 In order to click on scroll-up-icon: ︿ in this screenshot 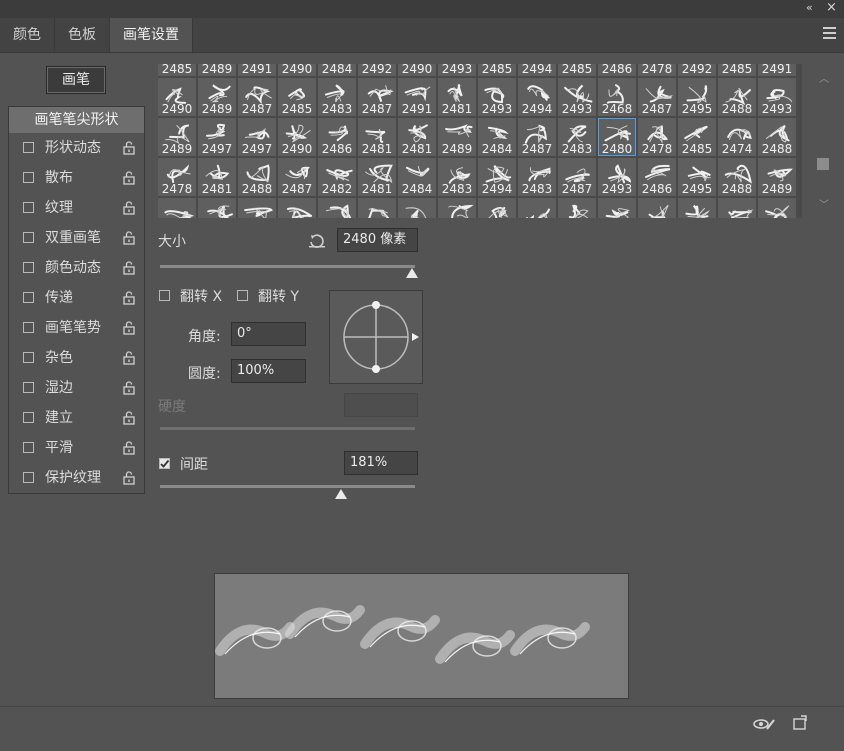, I will do `click(824, 77)`.